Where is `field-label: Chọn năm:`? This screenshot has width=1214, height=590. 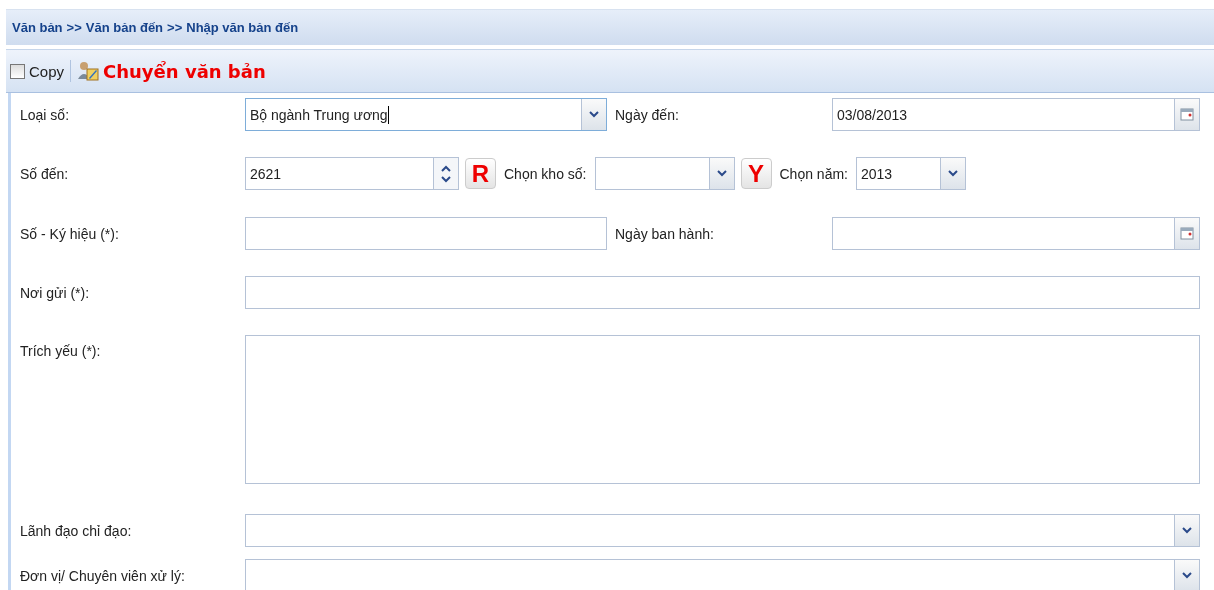
field-label: Chọn năm: is located at coordinates (813, 173).